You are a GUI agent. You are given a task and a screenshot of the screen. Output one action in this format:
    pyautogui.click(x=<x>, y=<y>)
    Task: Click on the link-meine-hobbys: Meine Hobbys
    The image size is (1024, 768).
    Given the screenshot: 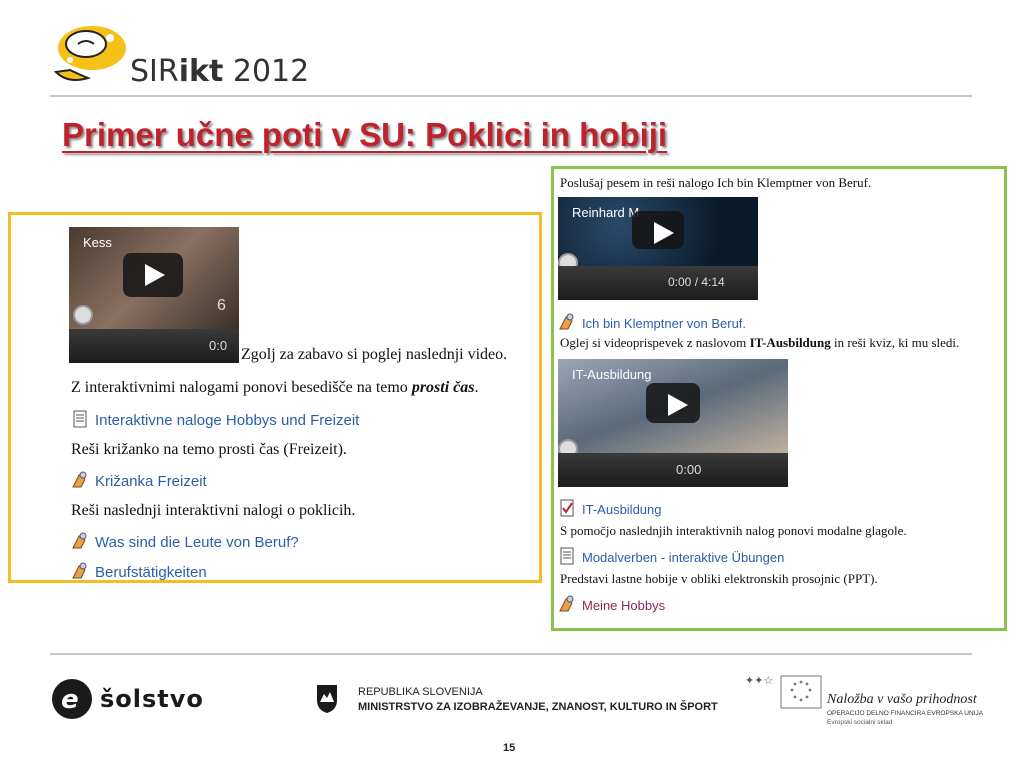 What is the action you would take?
    pyautogui.click(x=611, y=604)
    